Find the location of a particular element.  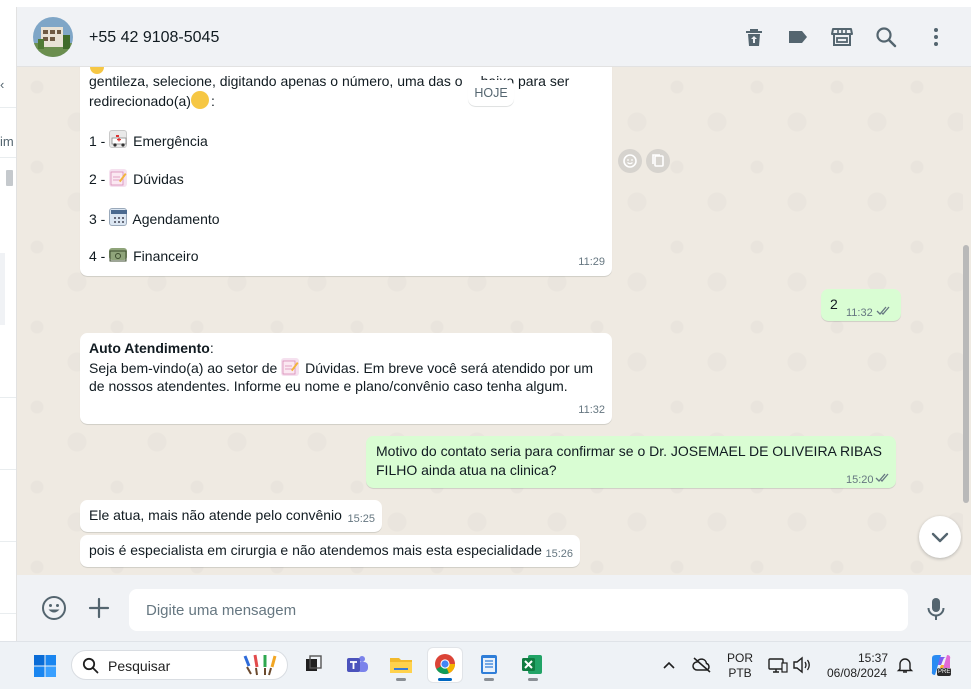

message-outgoing: 2 11:32 is located at coordinates (861, 305).